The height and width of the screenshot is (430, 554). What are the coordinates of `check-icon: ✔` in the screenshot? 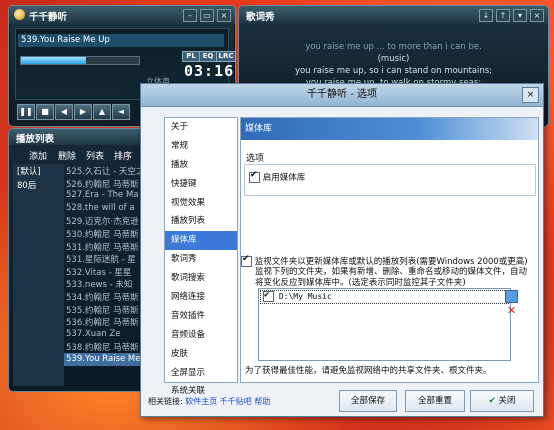 It's located at (492, 401).